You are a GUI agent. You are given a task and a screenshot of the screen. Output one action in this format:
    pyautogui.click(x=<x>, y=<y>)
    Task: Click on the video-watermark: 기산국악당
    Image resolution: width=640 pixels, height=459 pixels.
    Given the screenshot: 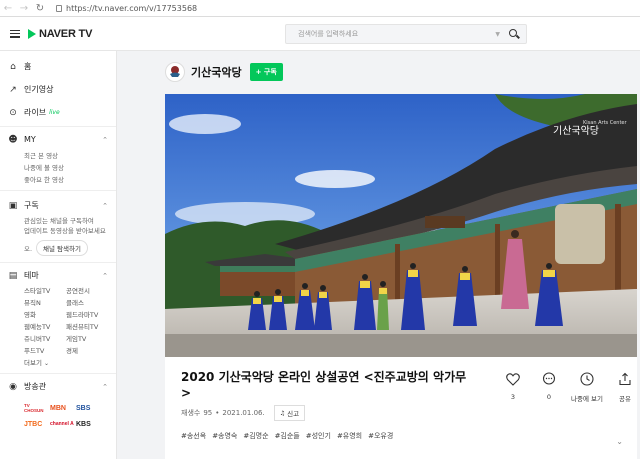 What is the action you would take?
    pyautogui.click(x=576, y=131)
    